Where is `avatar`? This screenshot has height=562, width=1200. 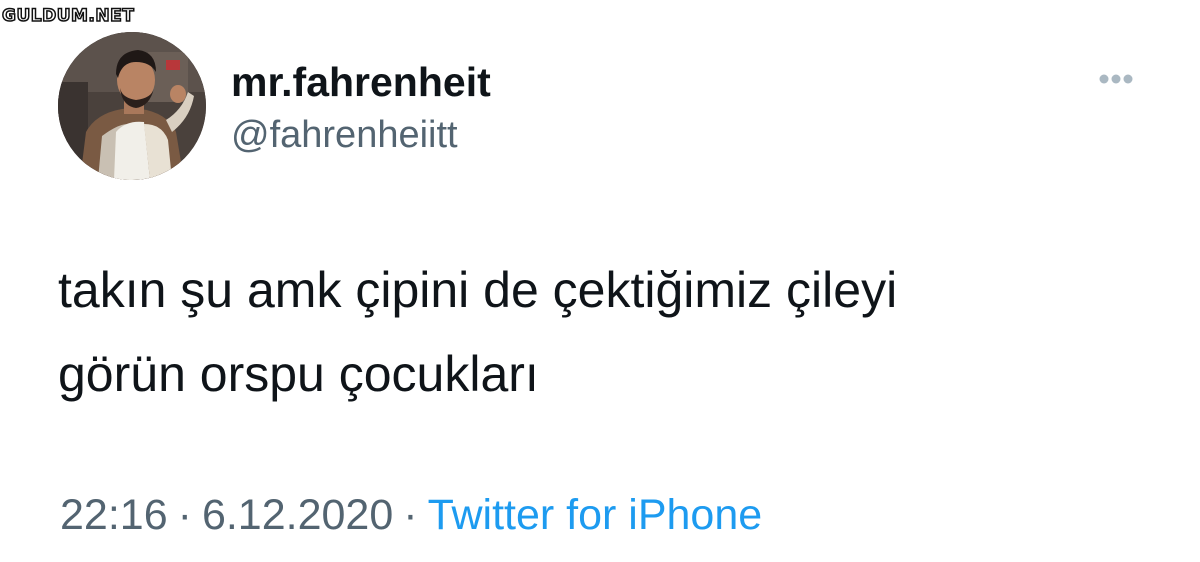
avatar is located at coordinates (132, 106).